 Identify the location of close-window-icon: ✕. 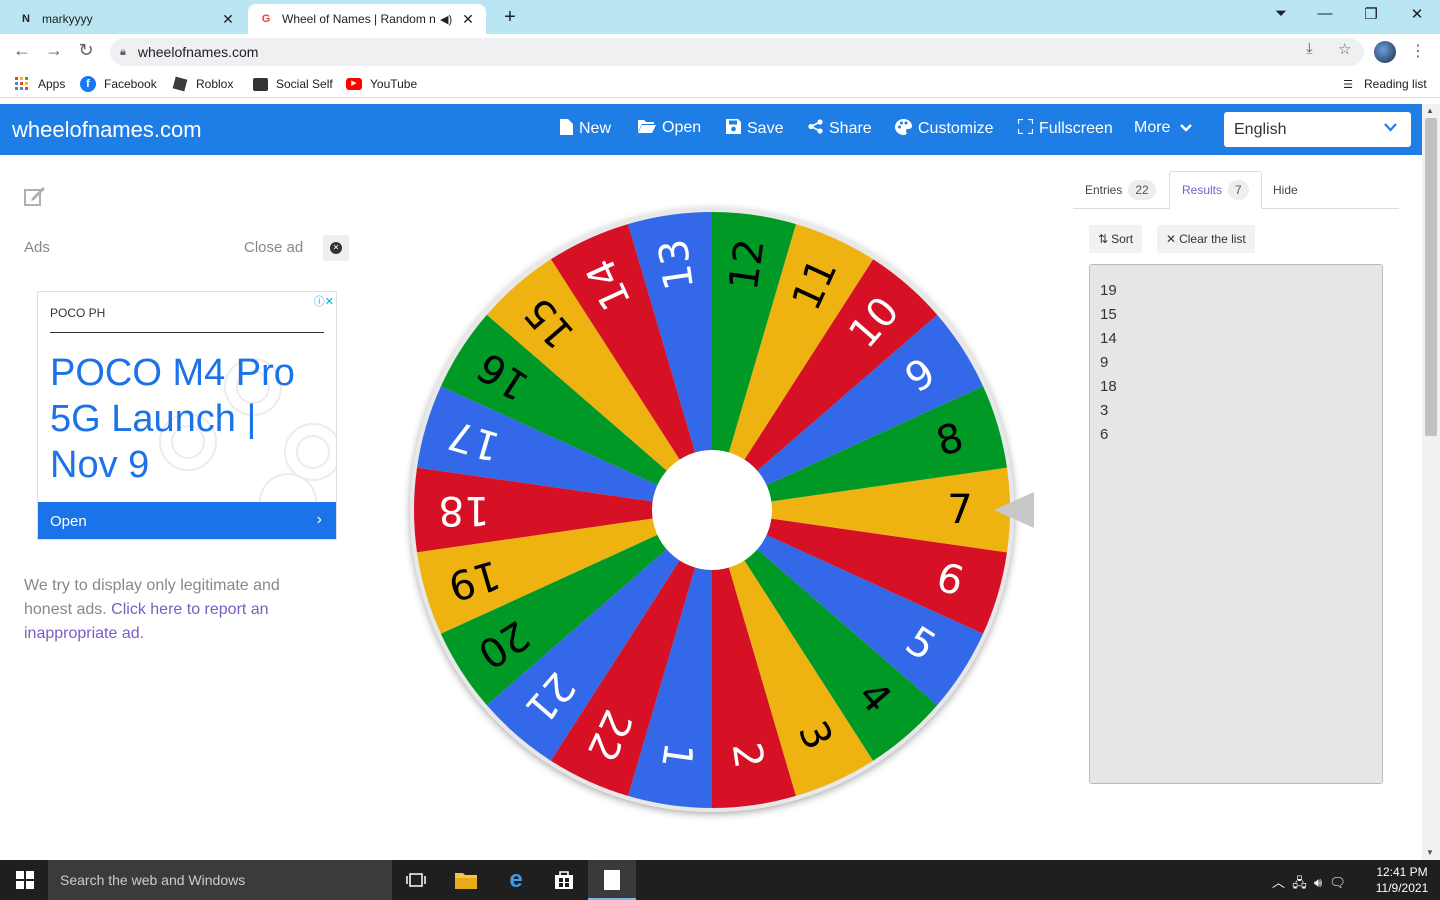
(1417, 14).